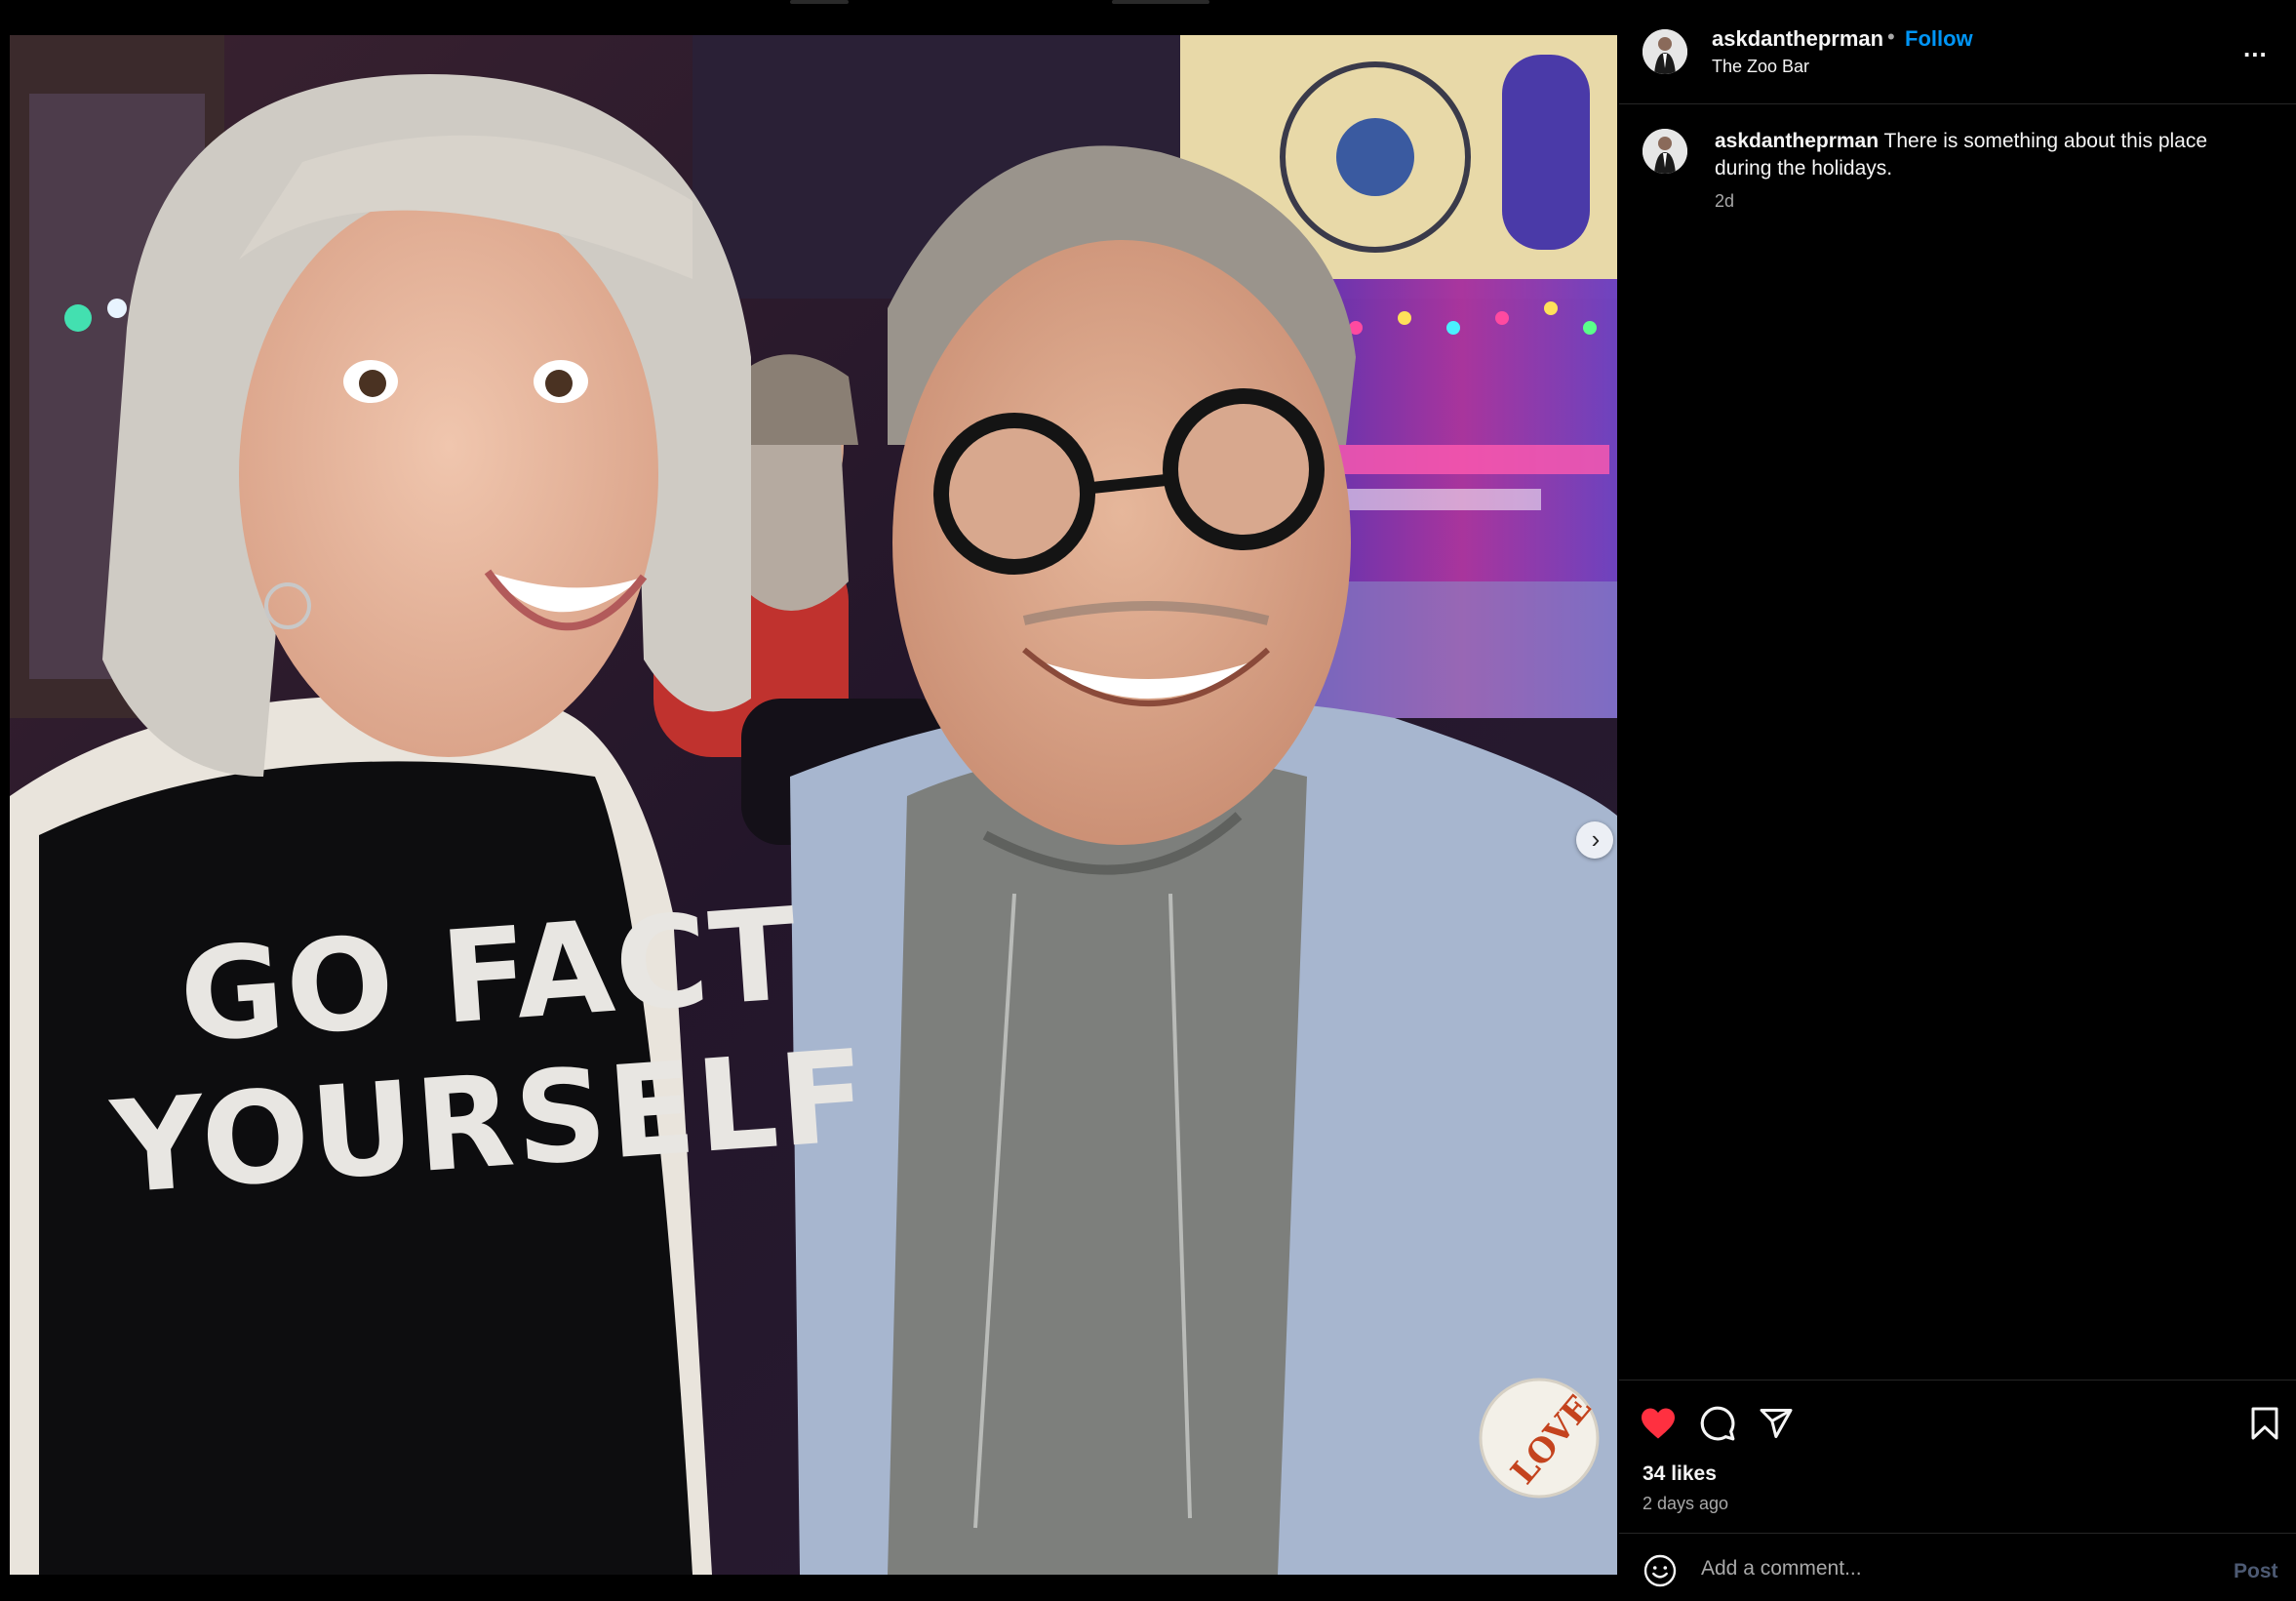 The image size is (2296, 1601). I want to click on shirt-text: GO FACT YOURSELF, so click(477, 1049).